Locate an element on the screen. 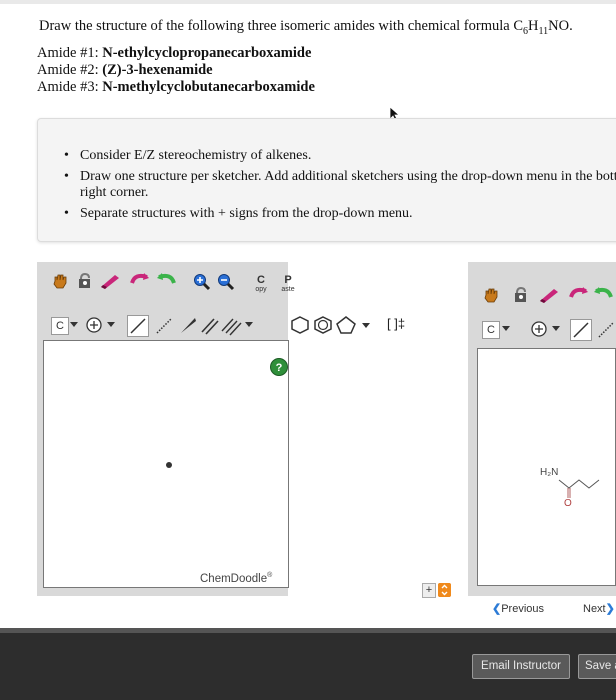 This screenshot has width=616, height=700. top-strip is located at coordinates (308, 2).